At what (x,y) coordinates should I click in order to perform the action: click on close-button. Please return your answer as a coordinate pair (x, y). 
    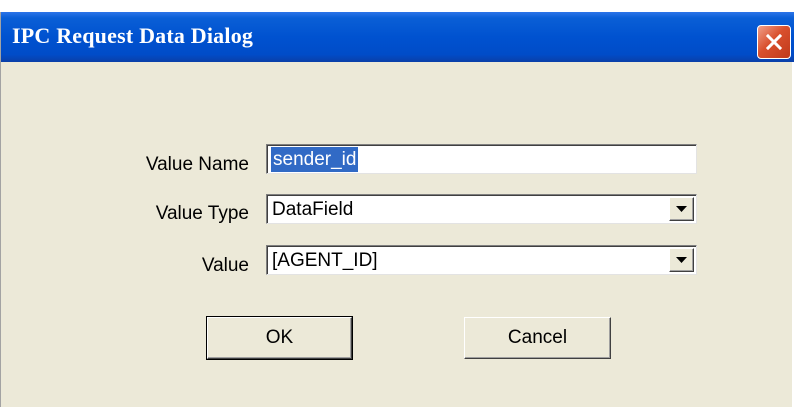
    Looking at the image, I should click on (774, 42).